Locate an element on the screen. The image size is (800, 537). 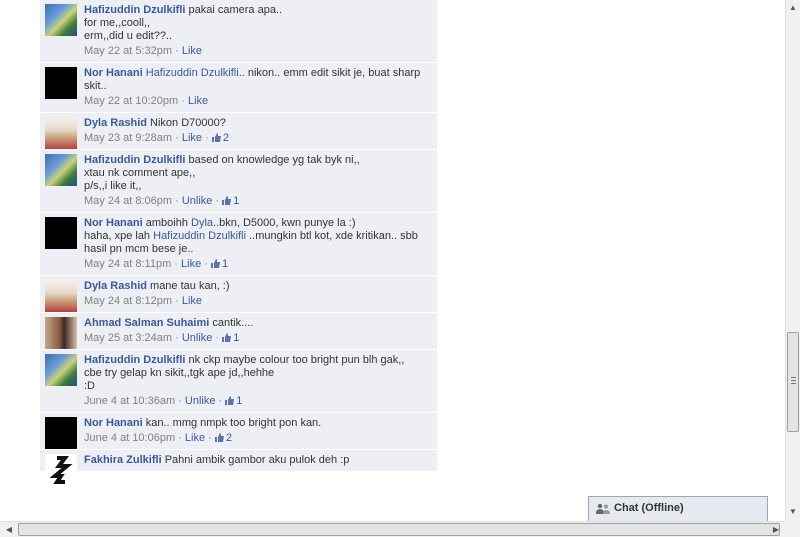
comment-author-link: Ahmad Salman Suhaimi is located at coordinates (146, 323).